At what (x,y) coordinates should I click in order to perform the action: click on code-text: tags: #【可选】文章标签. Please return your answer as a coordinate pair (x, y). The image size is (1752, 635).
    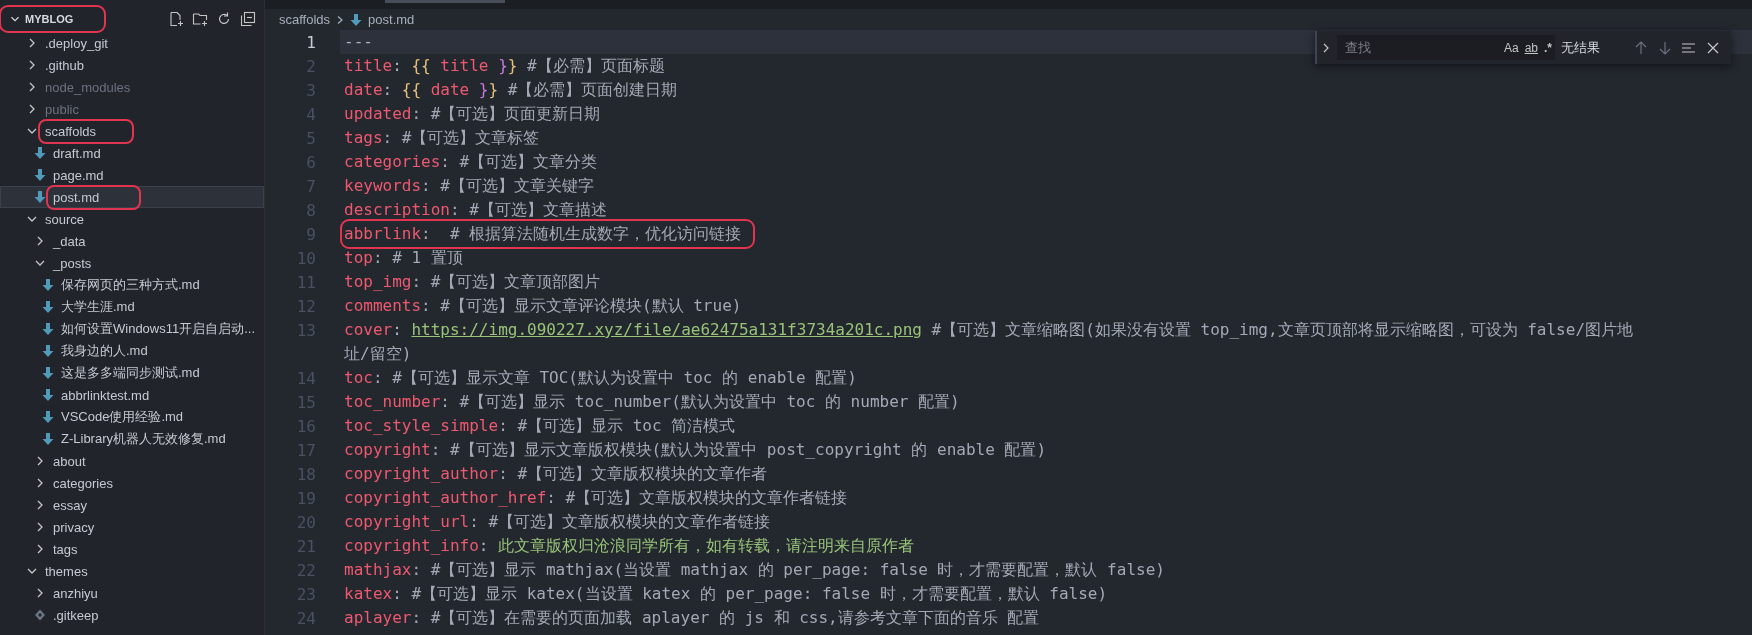
    Looking at the image, I should click on (442, 138).